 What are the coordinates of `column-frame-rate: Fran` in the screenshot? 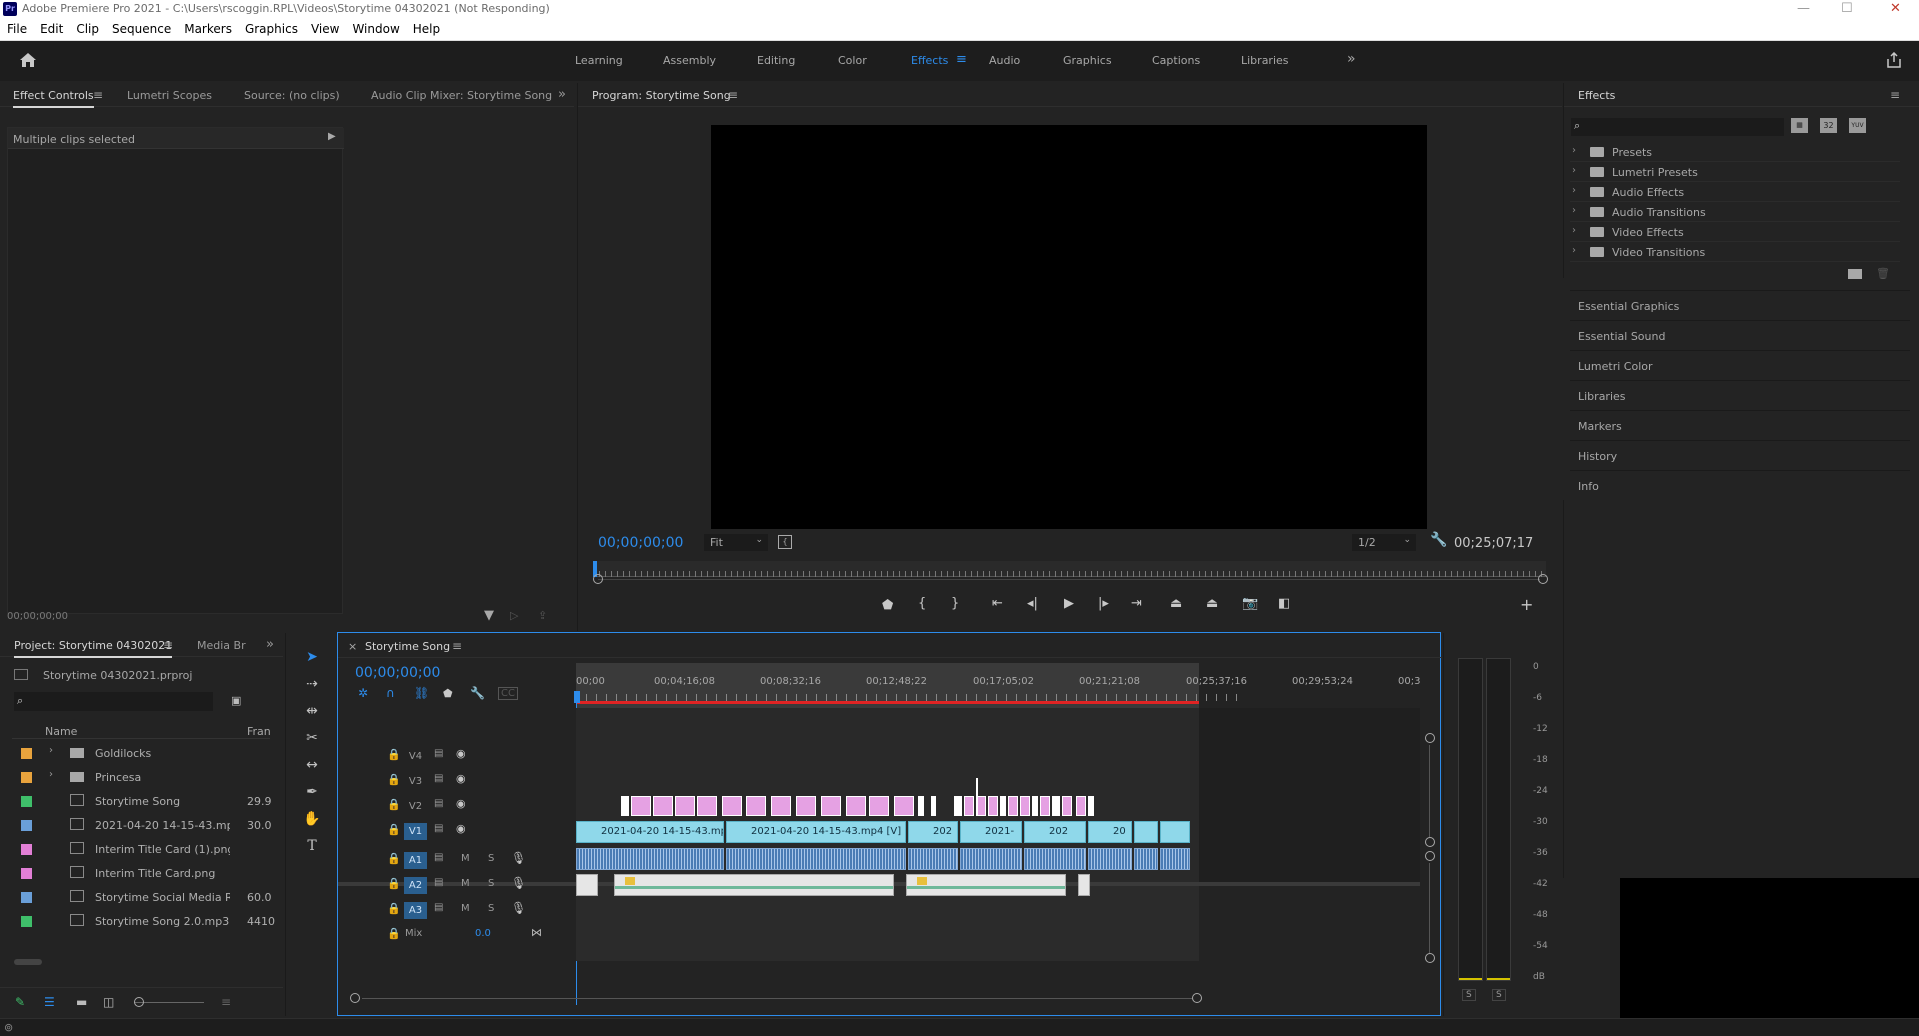 It's located at (259, 731).